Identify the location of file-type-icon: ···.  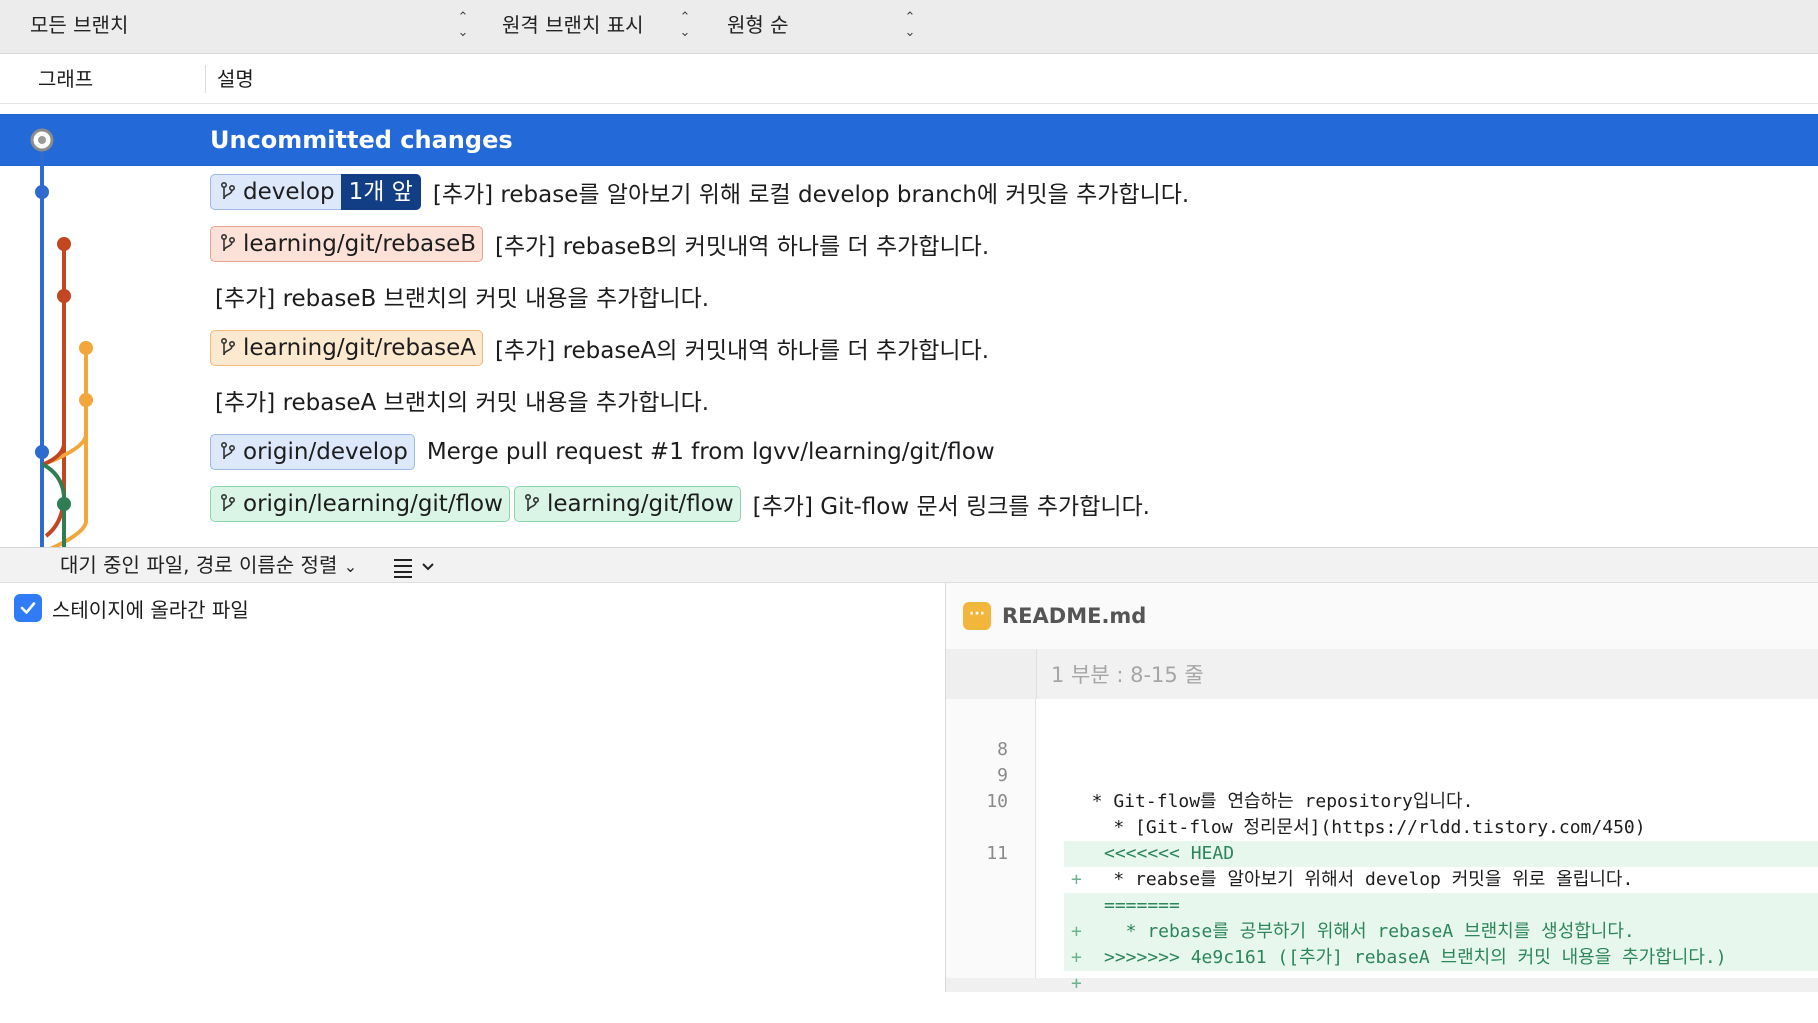
(977, 616).